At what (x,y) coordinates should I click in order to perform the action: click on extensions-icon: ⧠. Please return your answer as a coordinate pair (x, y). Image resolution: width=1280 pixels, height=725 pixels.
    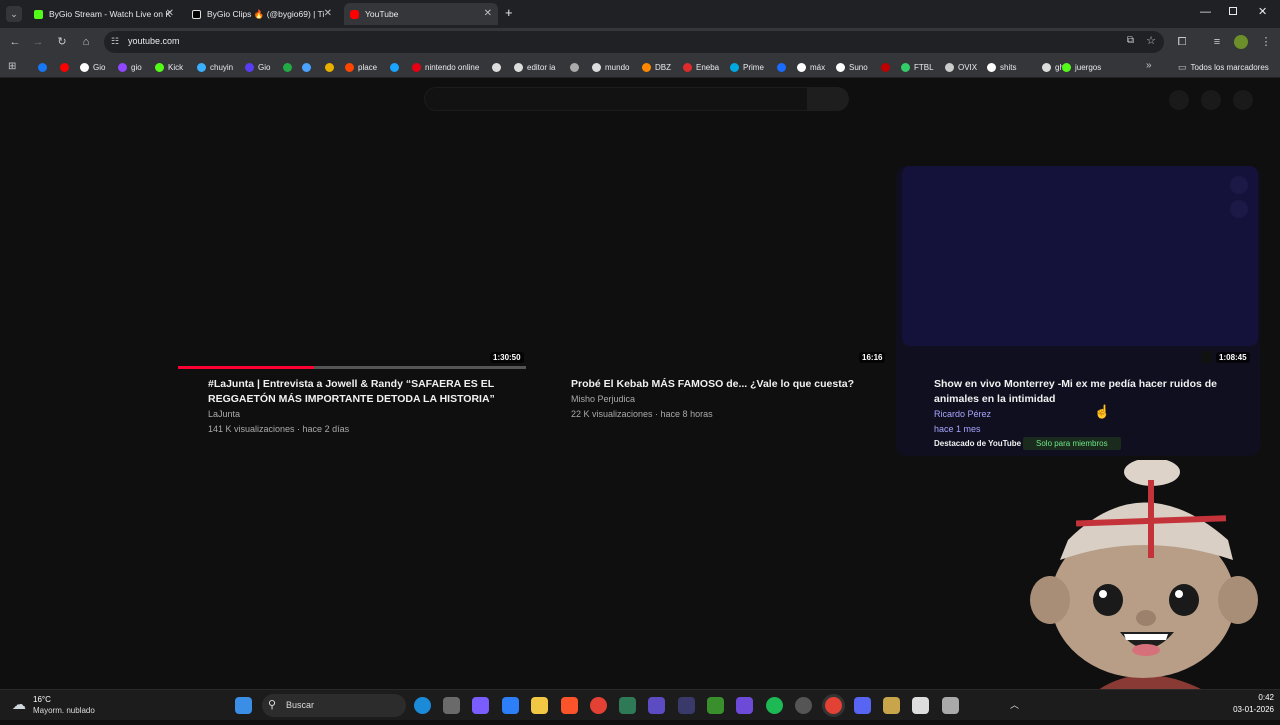
    Looking at the image, I should click on (1182, 42).